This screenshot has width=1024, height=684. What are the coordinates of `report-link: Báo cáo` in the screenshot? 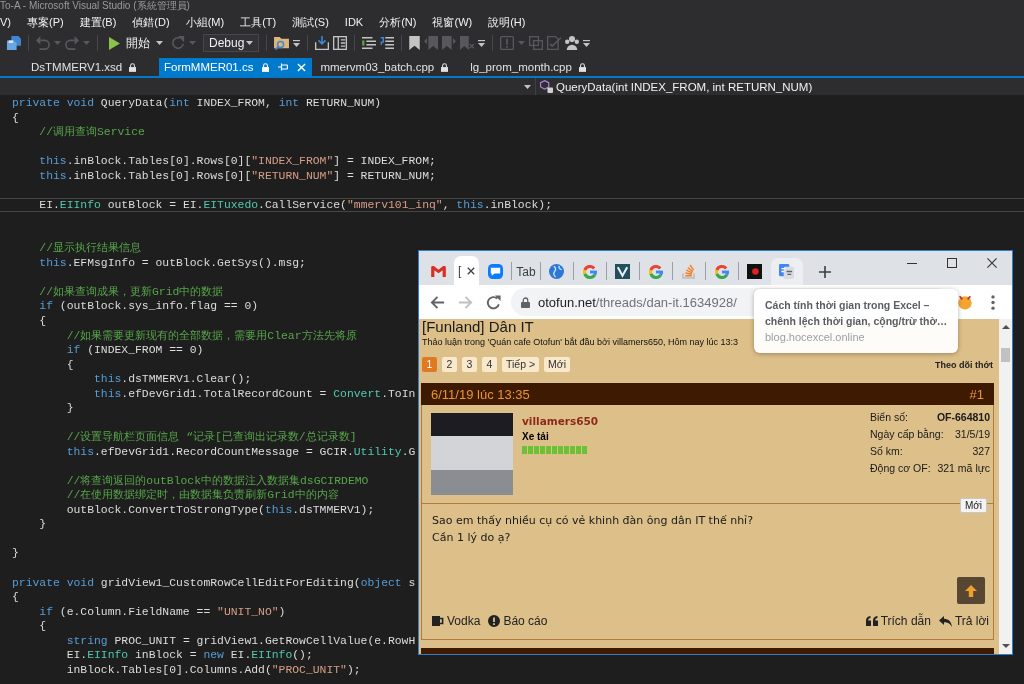 It's located at (518, 621).